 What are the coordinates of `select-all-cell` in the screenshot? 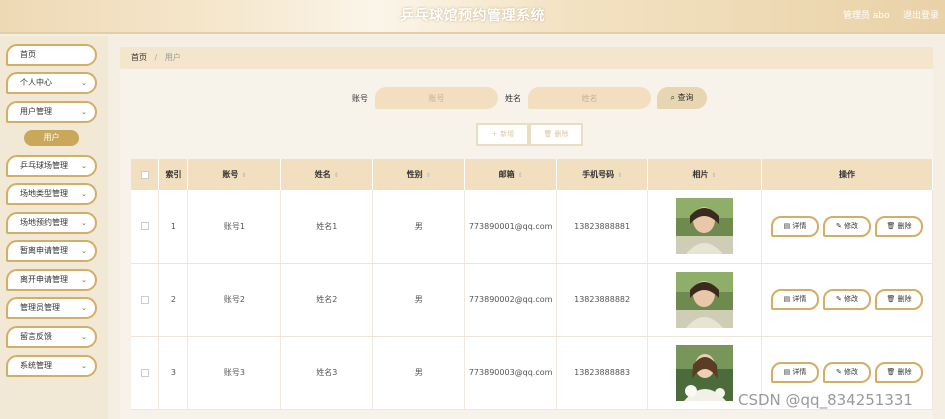 It's located at (145, 174).